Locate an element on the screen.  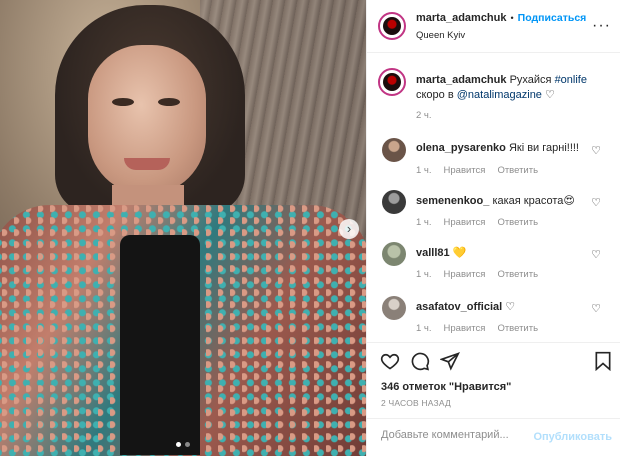
photo-face is located at coordinates (147, 120).